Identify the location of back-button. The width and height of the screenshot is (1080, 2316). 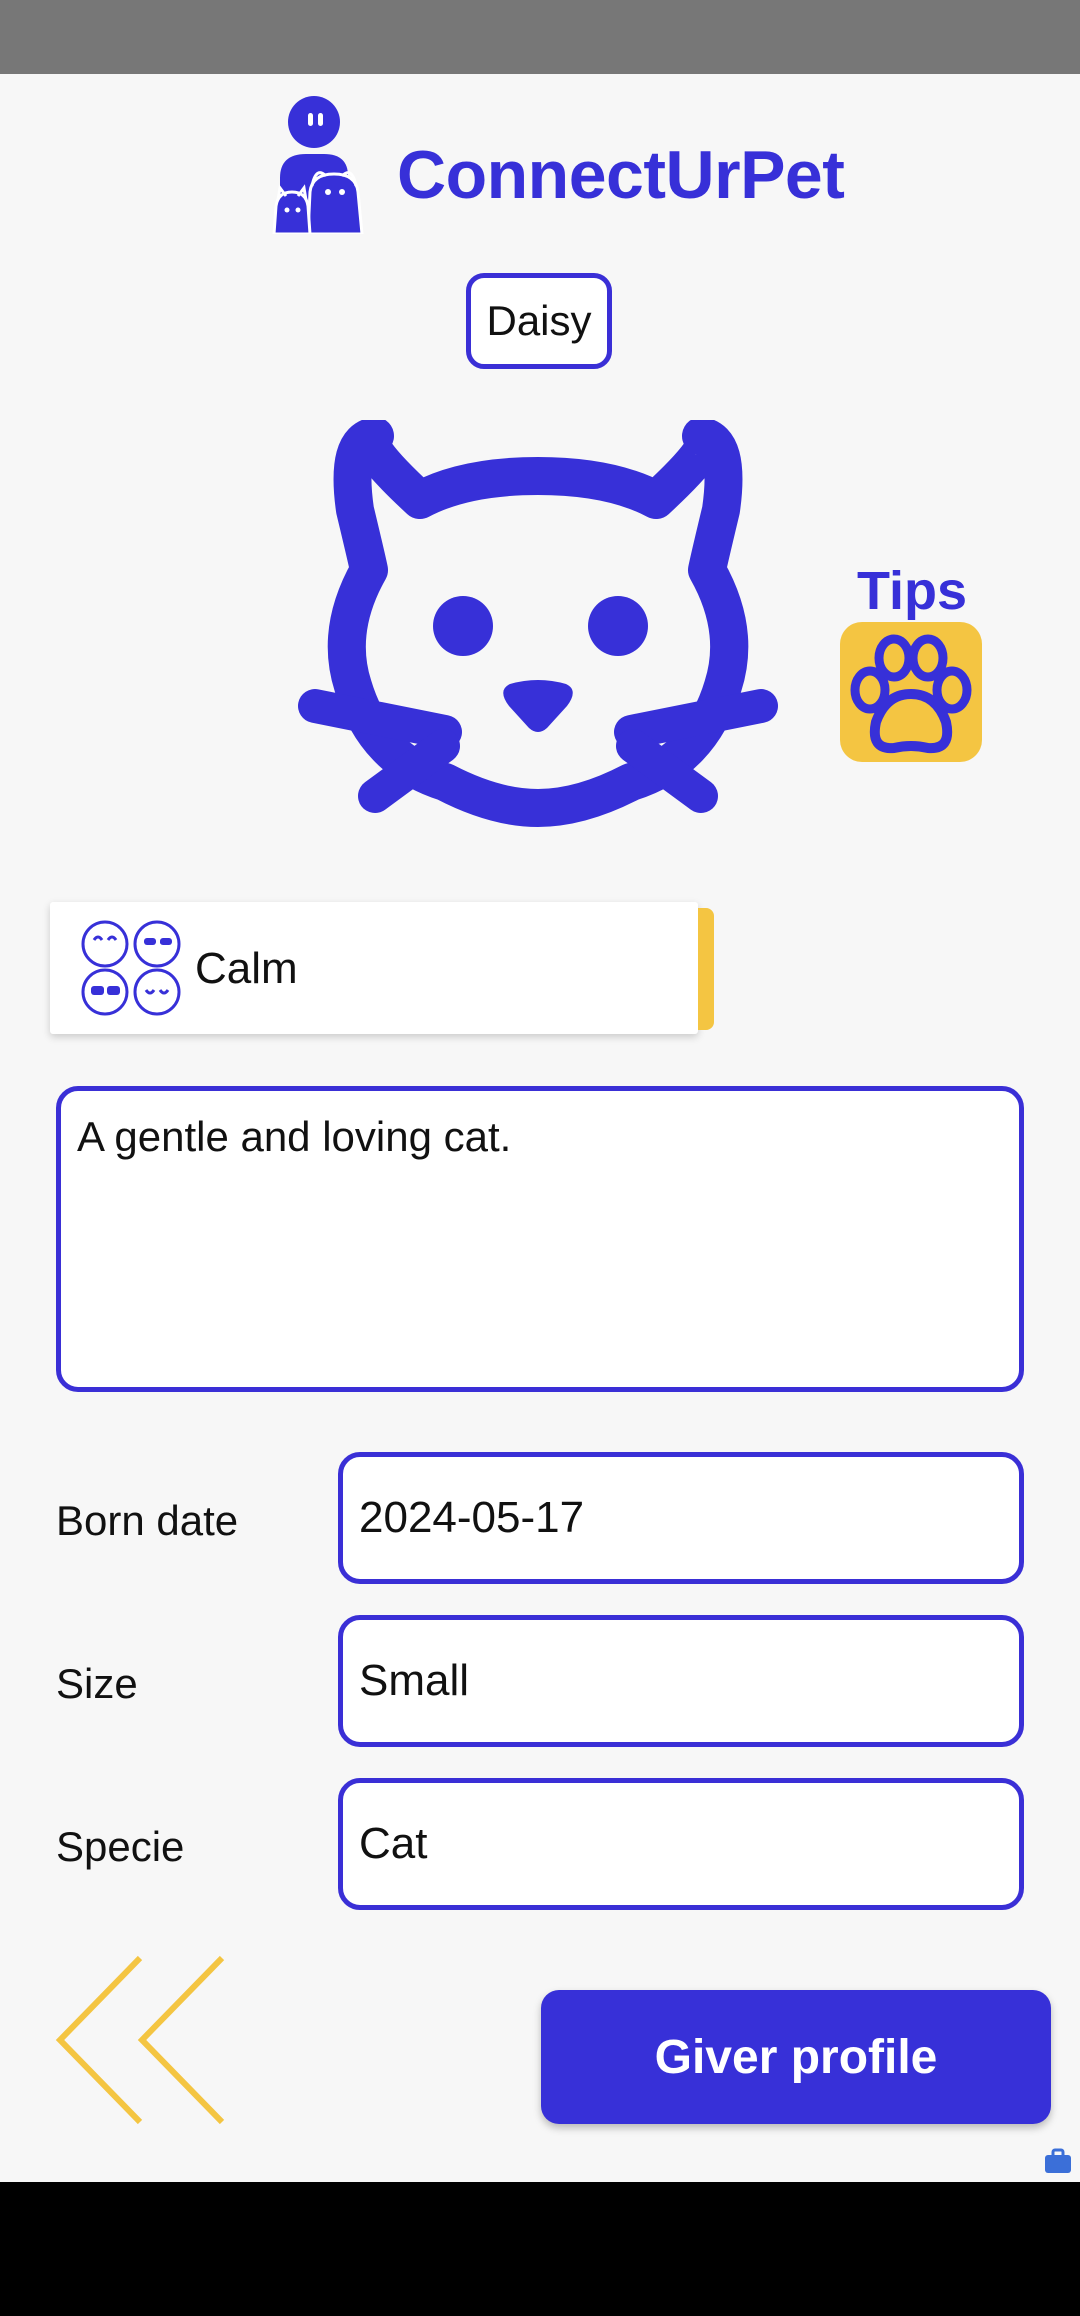
(142, 2040).